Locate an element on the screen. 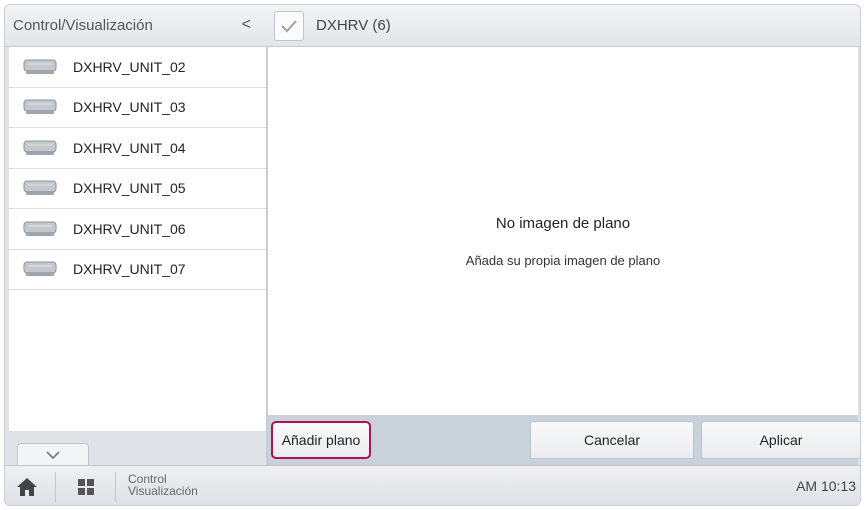 The image size is (865, 510). group-title: DXHRV (6) is located at coordinates (353, 25).